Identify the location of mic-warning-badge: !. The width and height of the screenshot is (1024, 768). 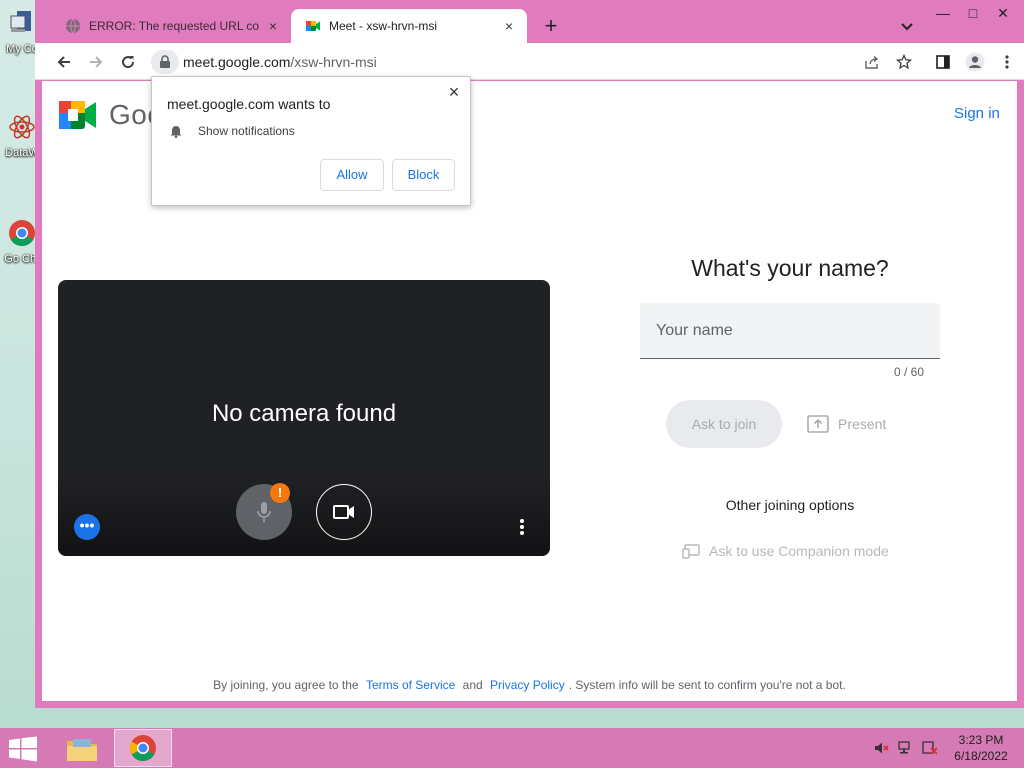
(280, 493).